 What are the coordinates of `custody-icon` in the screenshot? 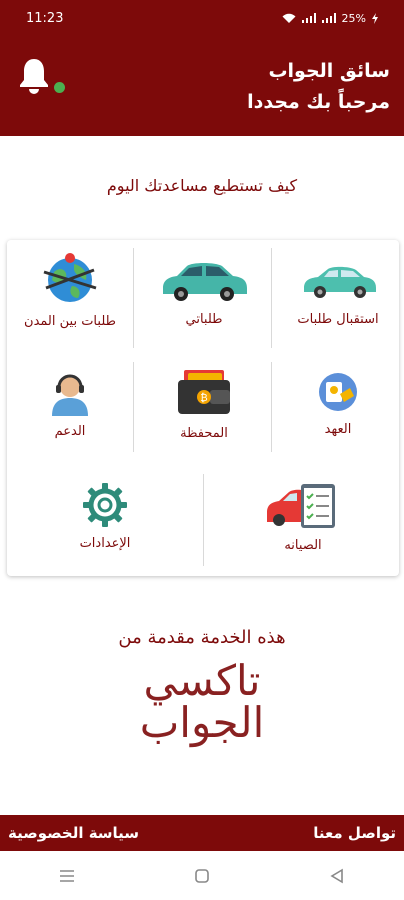 It's located at (338, 392).